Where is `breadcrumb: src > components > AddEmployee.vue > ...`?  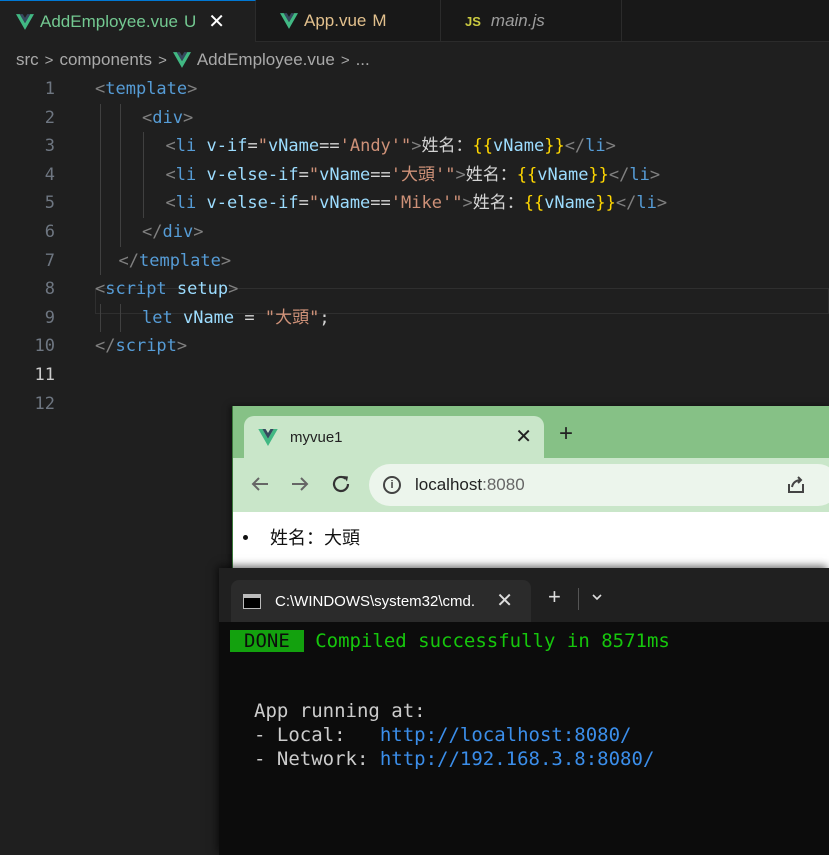
breadcrumb: src > components > AddEmployee.vue > ... is located at coordinates (193, 60).